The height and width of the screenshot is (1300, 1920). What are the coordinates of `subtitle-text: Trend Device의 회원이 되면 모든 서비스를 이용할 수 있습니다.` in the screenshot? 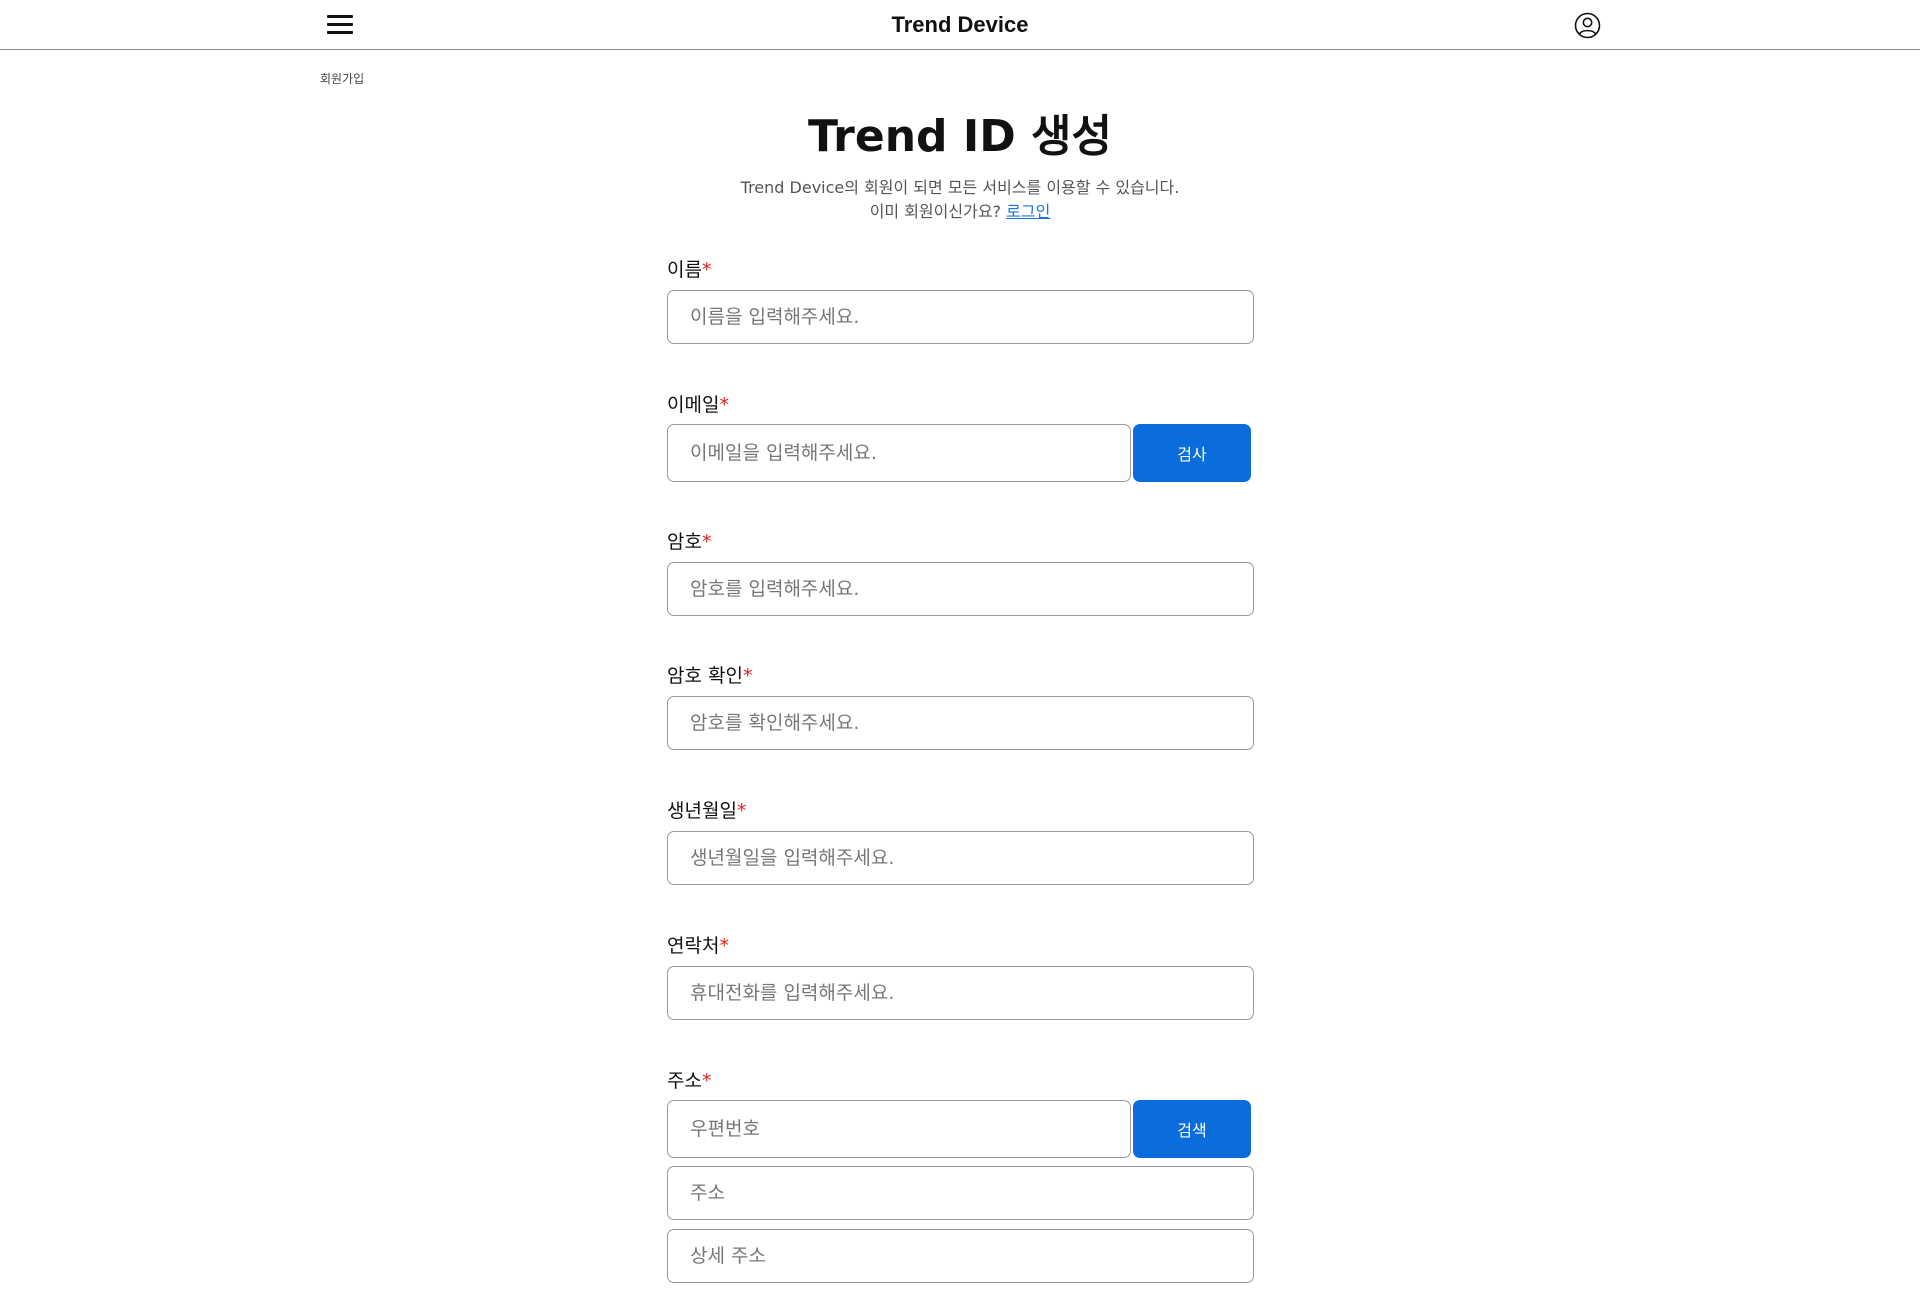 It's located at (960, 187).